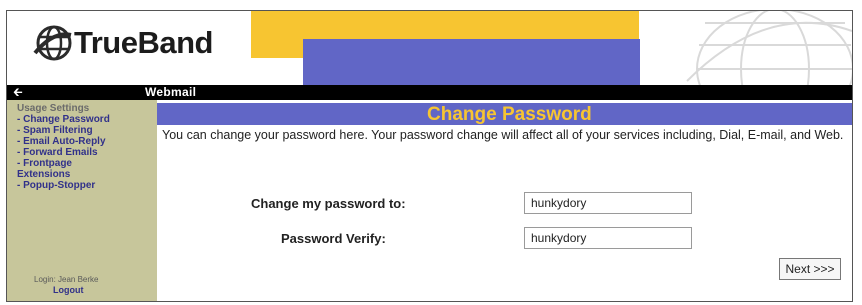 This screenshot has height=305, width=862. What do you see at coordinates (87, 141) in the screenshot?
I see `sidebar-item-email-auto-reply: - Email Auto-Reply` at bounding box center [87, 141].